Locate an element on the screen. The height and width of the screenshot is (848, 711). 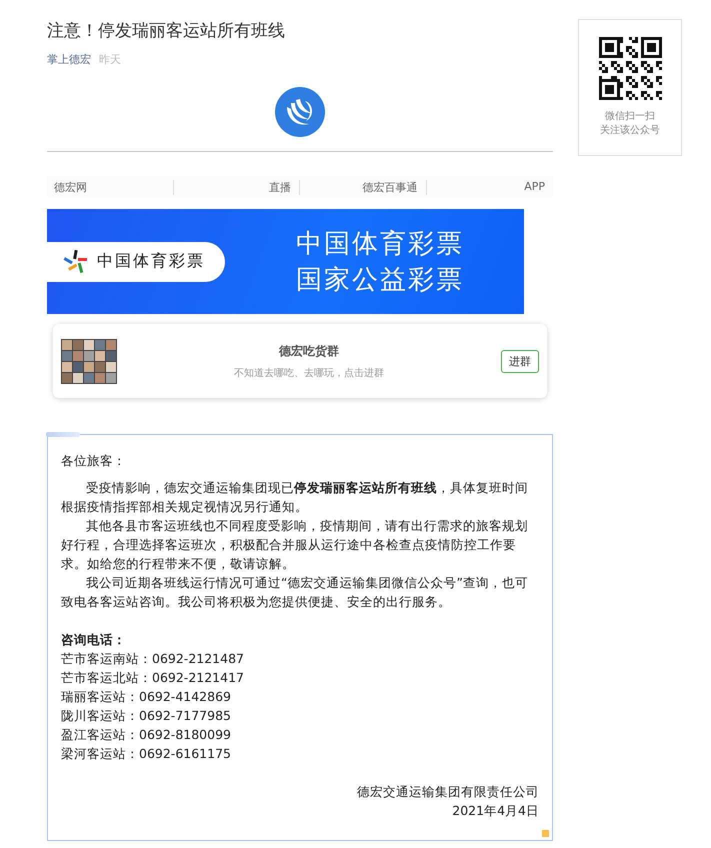
nav-link: APP is located at coordinates (489, 187).